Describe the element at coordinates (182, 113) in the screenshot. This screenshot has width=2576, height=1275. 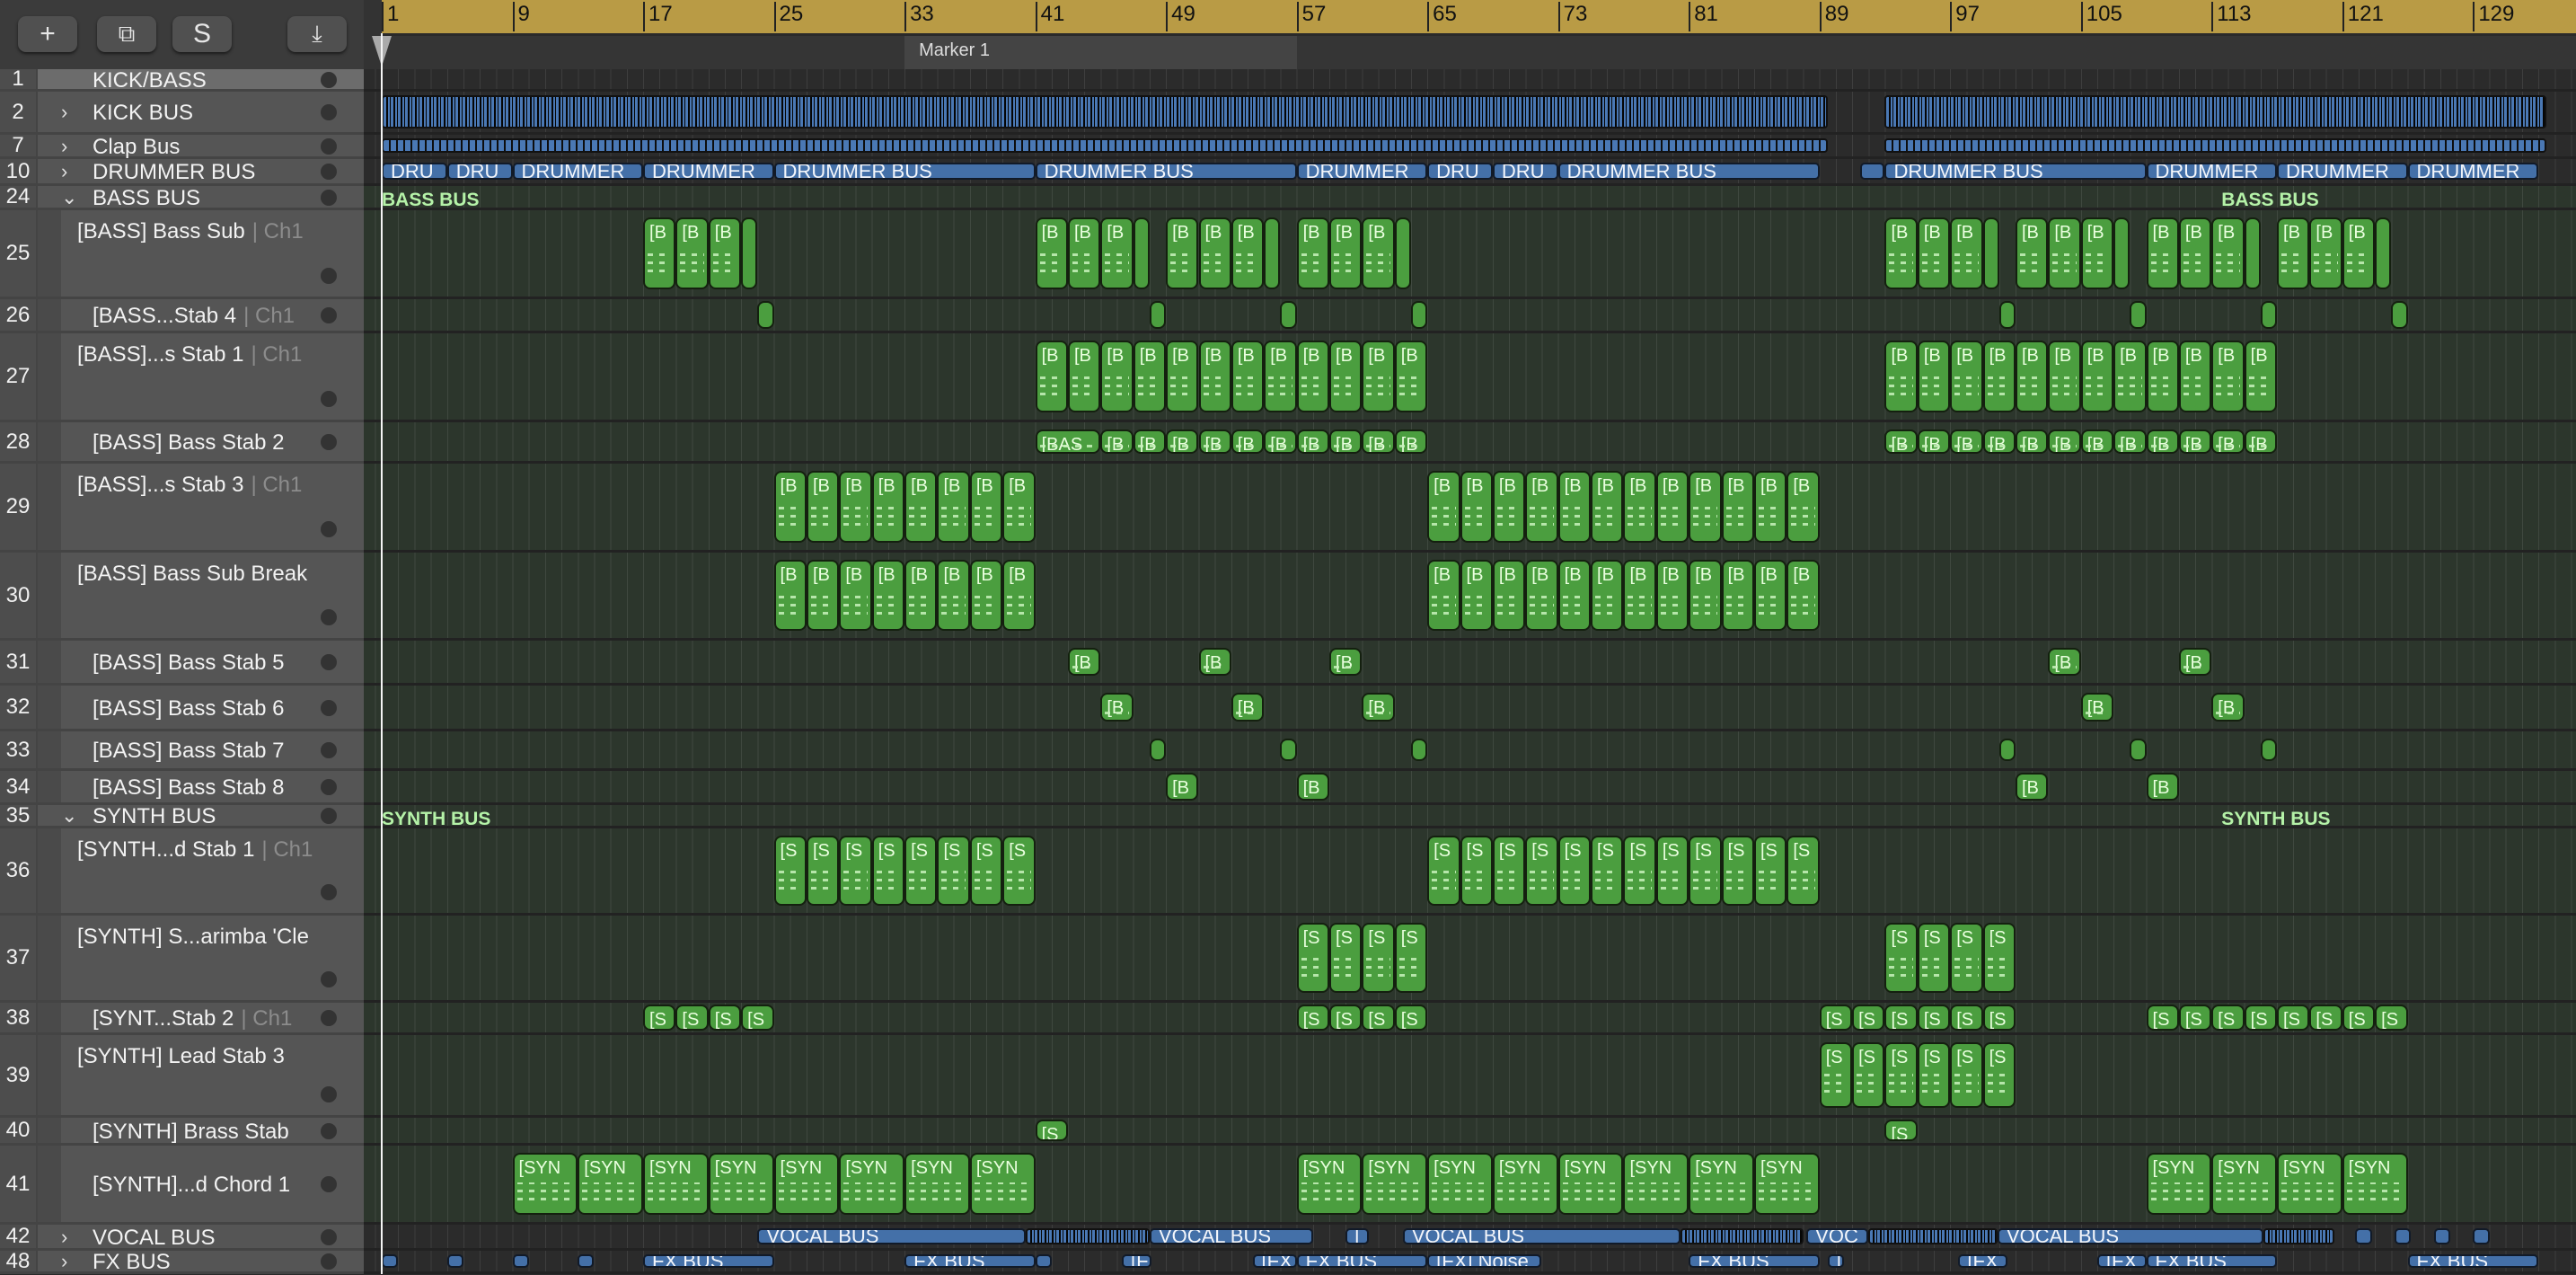
I see `track-header-2: 2 › KICK BUS` at that location.